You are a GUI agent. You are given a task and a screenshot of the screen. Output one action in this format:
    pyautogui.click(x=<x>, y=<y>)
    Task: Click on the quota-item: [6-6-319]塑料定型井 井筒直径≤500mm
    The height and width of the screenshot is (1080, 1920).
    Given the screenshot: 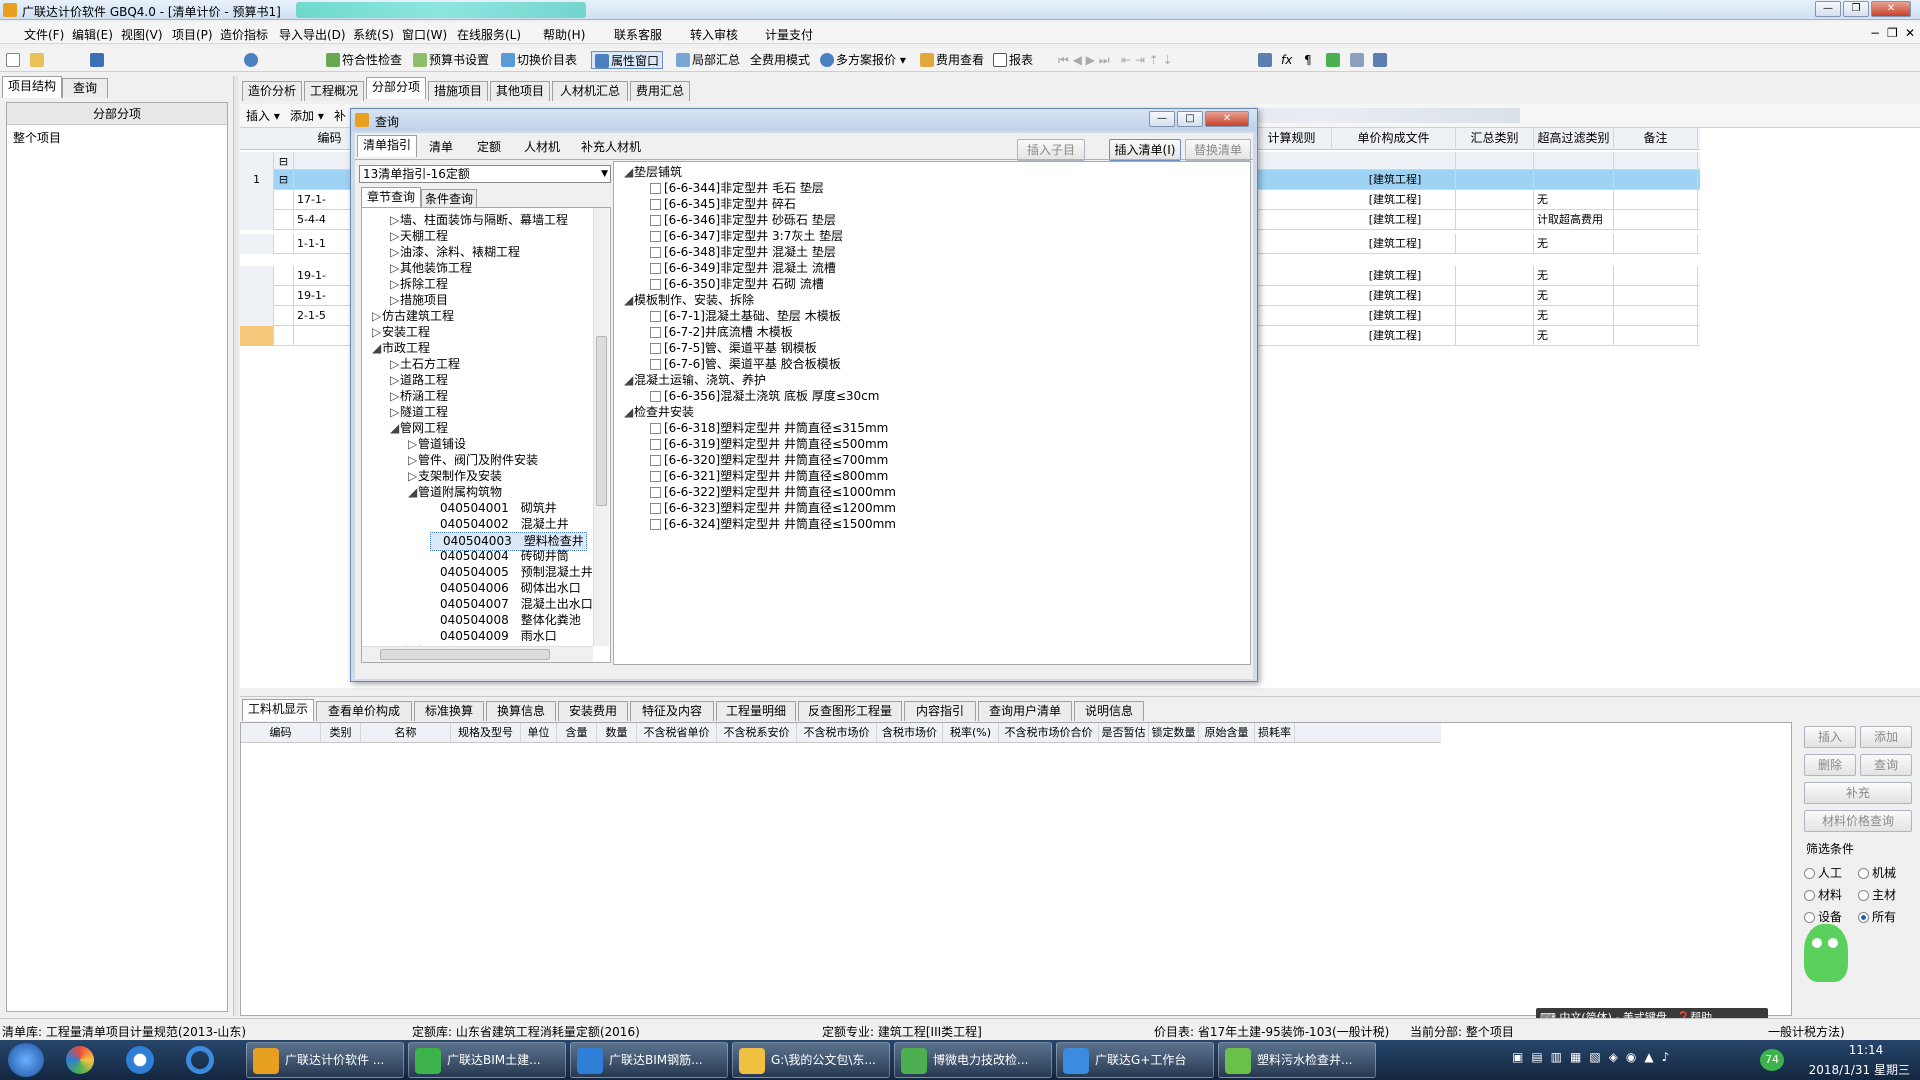 What is the action you would take?
    pyautogui.click(x=769, y=444)
    